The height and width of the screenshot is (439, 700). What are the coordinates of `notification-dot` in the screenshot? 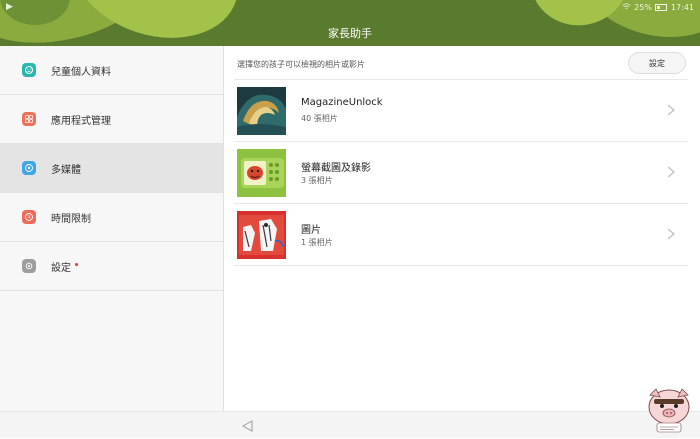 It's located at (76, 264).